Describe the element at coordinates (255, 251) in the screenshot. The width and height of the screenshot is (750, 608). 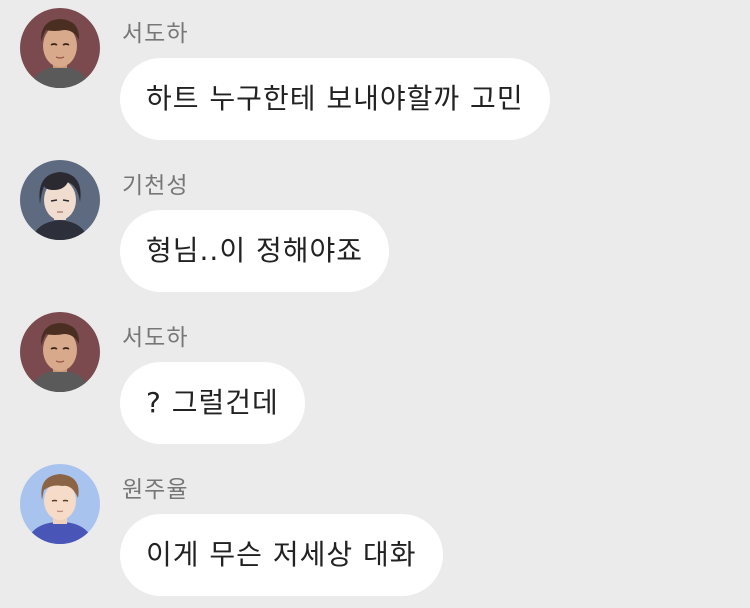
I see `message-bubble: 형님..이 정해야죠` at that location.